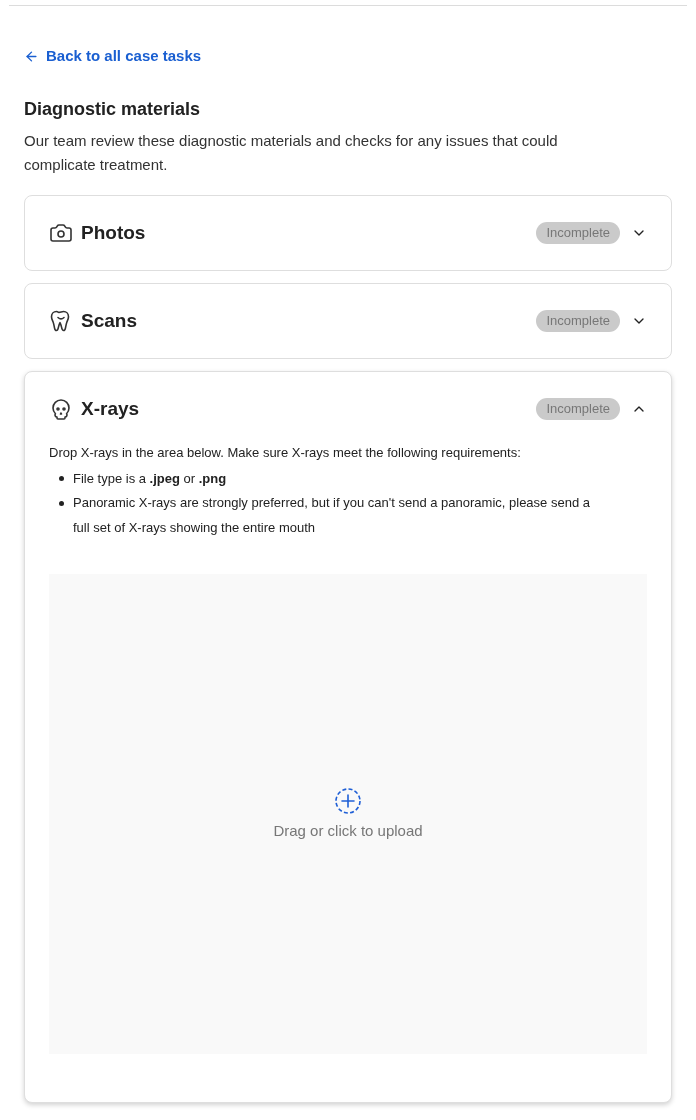 This screenshot has width=696, height=1120. What do you see at coordinates (291, 152) in the screenshot?
I see `page-description: Our team review these diagnostic materials and checks for any issues that could complicate treatment.` at bounding box center [291, 152].